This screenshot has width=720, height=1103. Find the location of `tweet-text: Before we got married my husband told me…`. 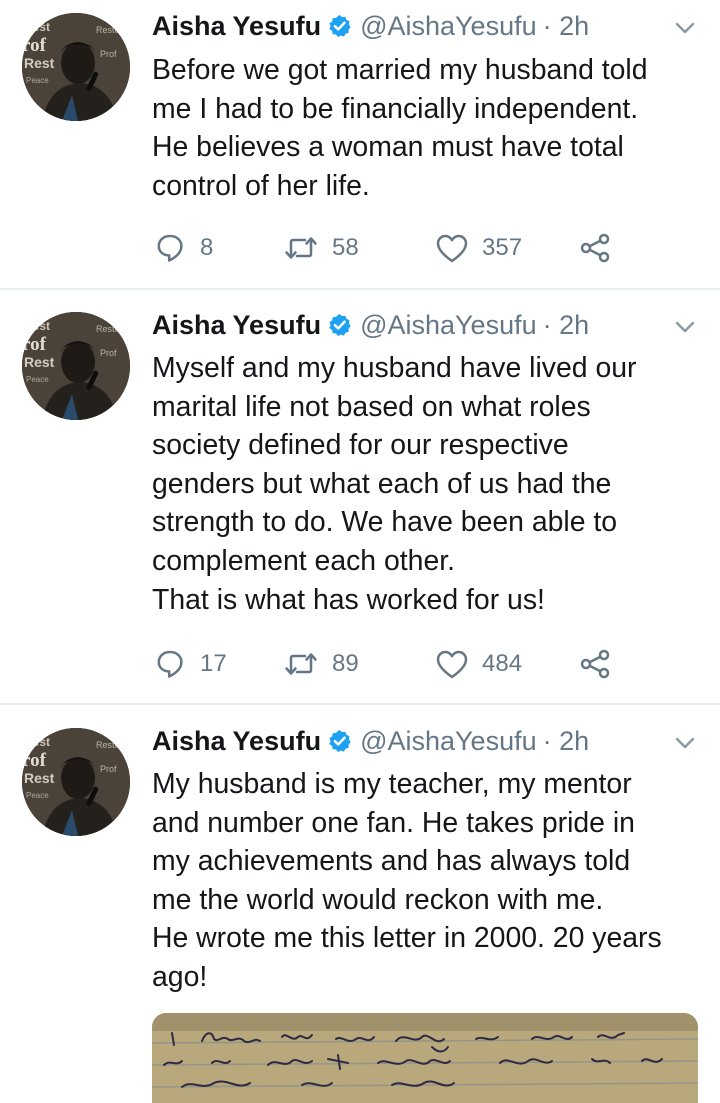

tweet-text: Before we got married my husband told me… is located at coordinates (400, 128).